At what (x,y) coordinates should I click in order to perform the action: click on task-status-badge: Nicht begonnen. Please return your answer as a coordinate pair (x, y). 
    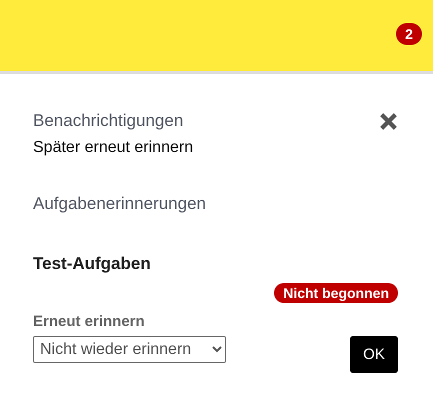
    Looking at the image, I should click on (336, 293).